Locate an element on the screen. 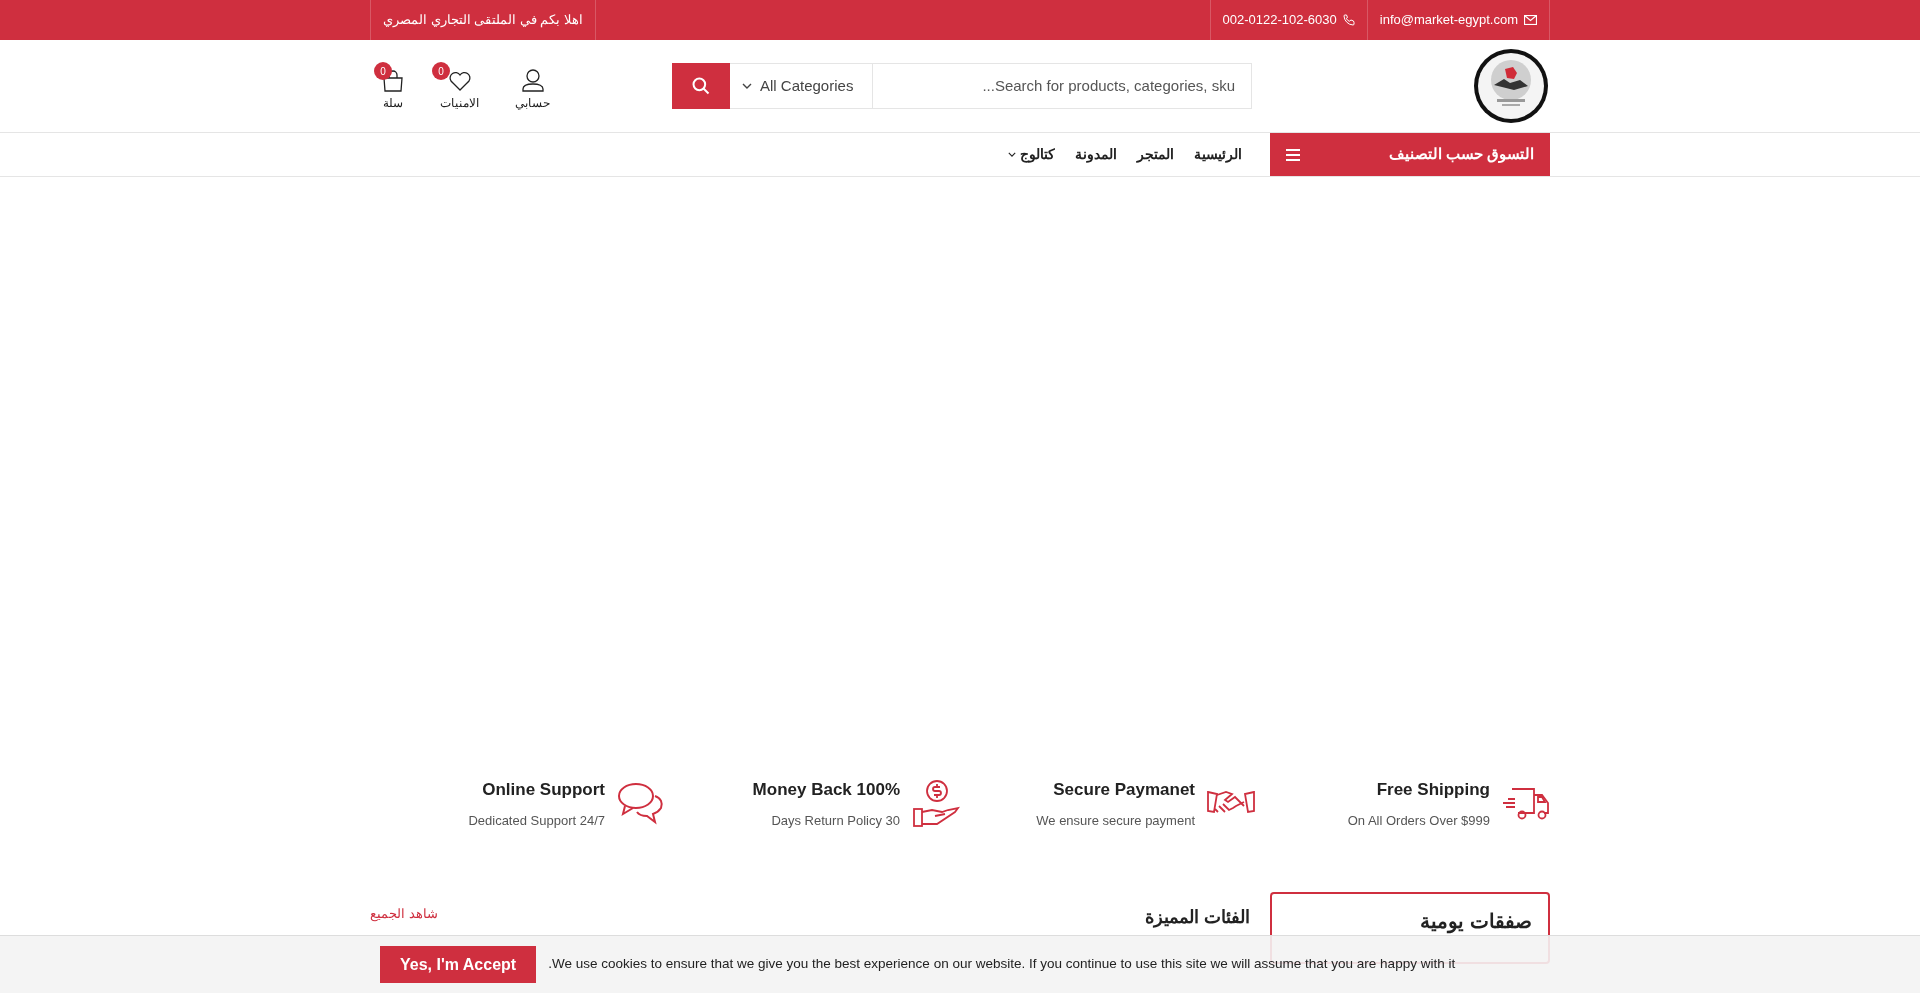 This screenshot has height=993, width=1920. email-link: info@market-egypt.com is located at coordinates (1448, 20).